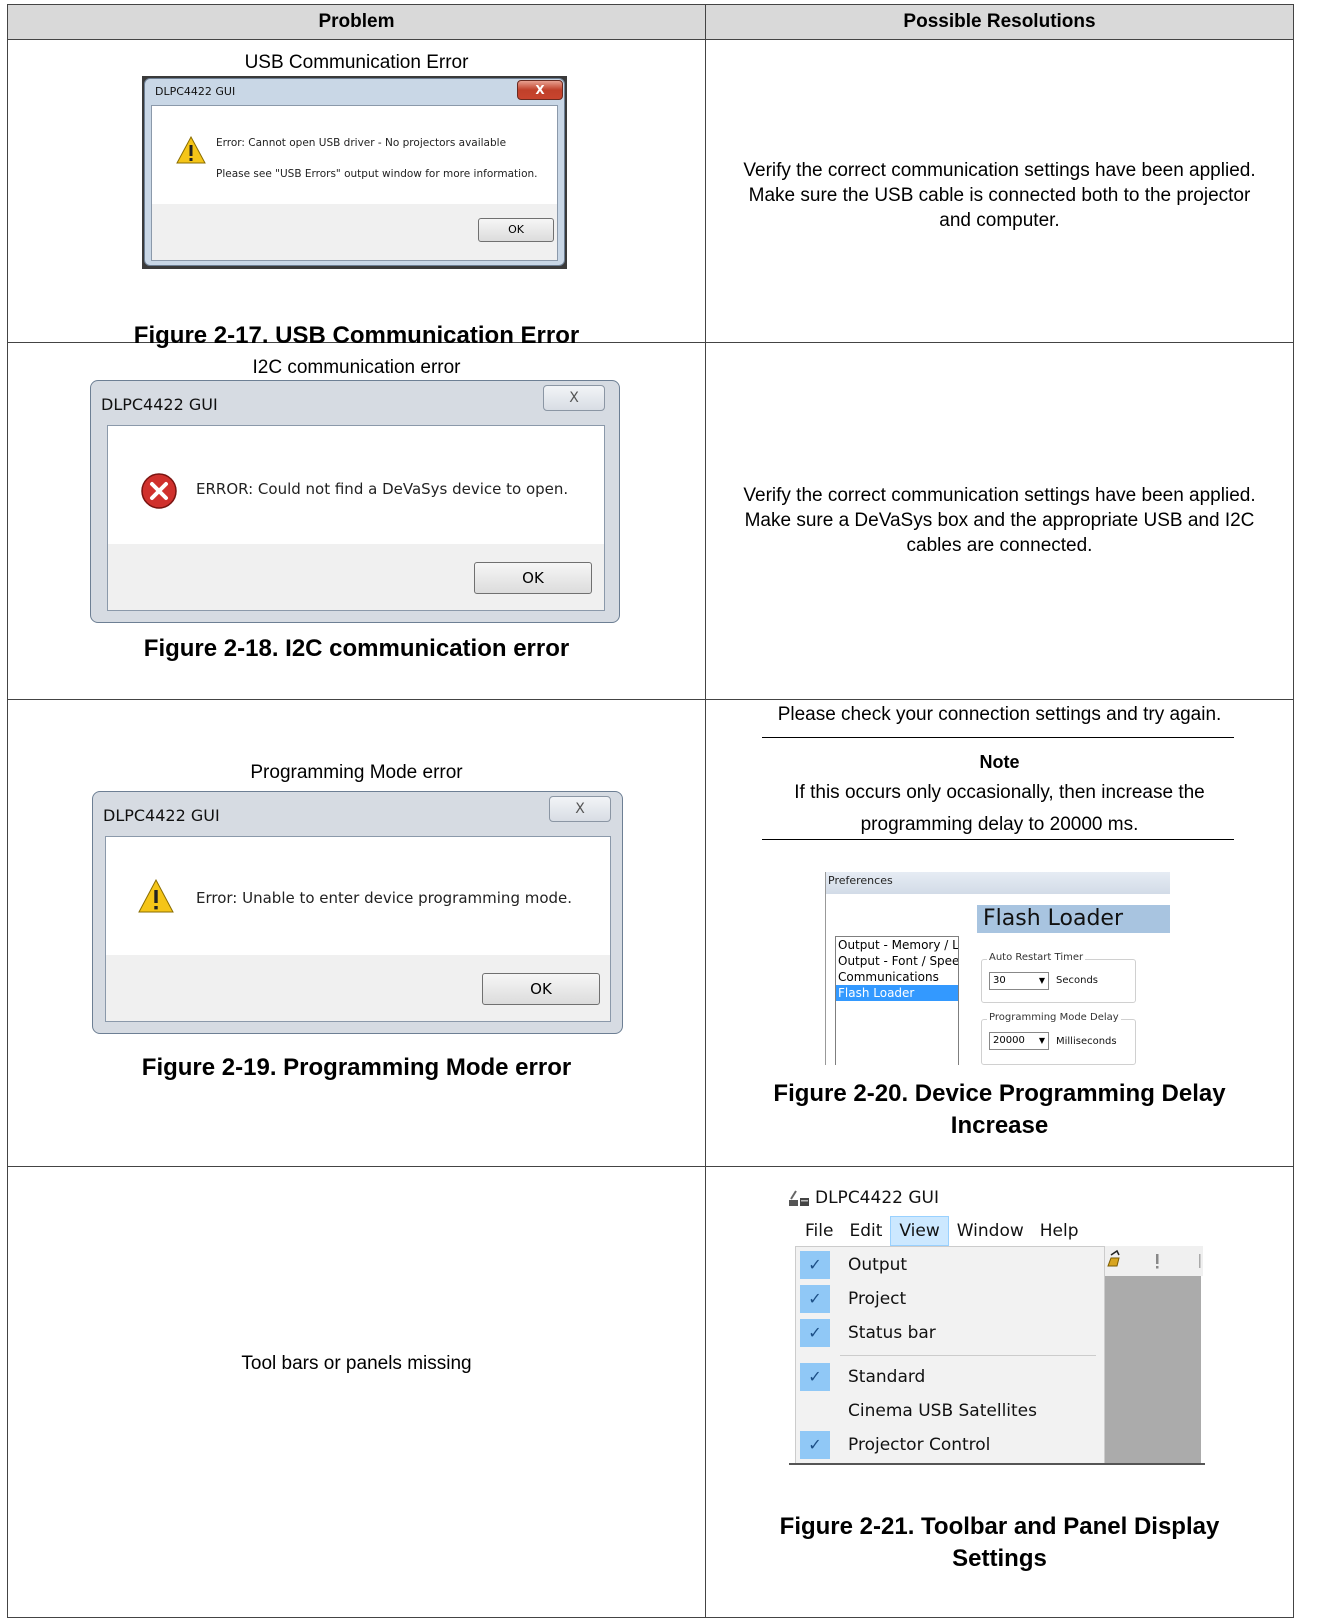 The height and width of the screenshot is (1623, 1336). I want to click on caption-line: Increase, so click(999, 1125).